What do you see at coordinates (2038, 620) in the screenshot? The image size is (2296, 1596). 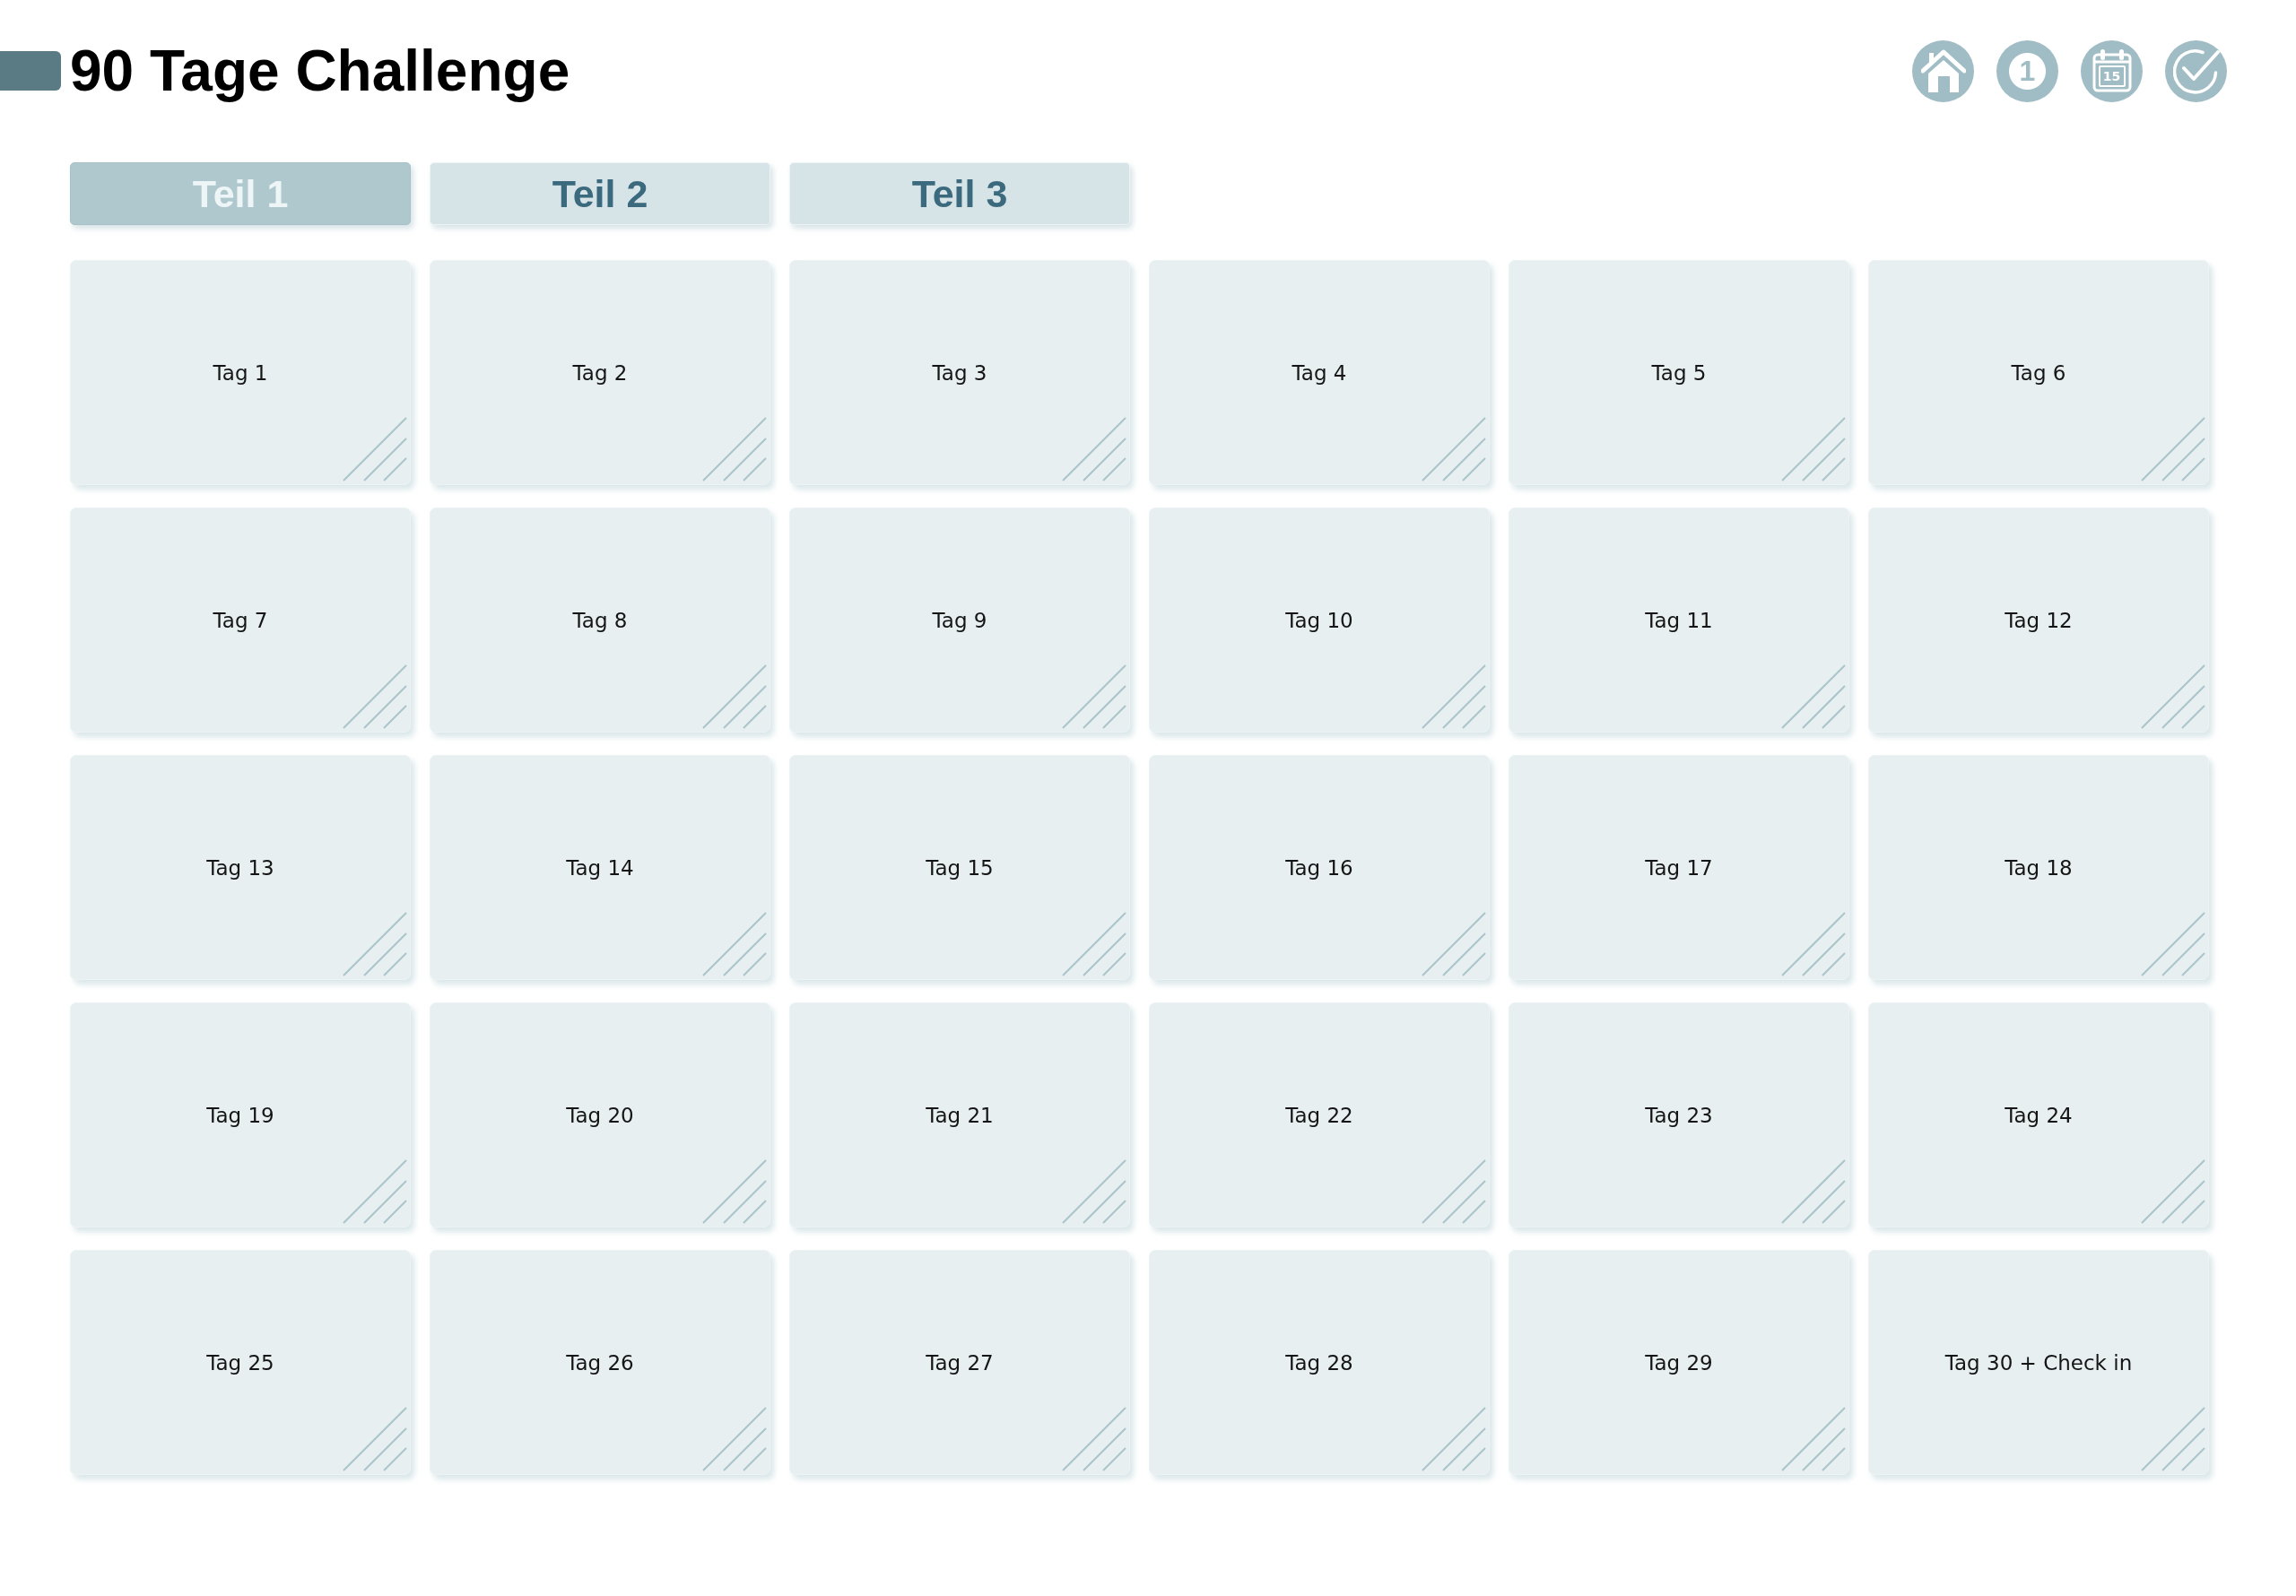 I see `day-card: Tag 12` at bounding box center [2038, 620].